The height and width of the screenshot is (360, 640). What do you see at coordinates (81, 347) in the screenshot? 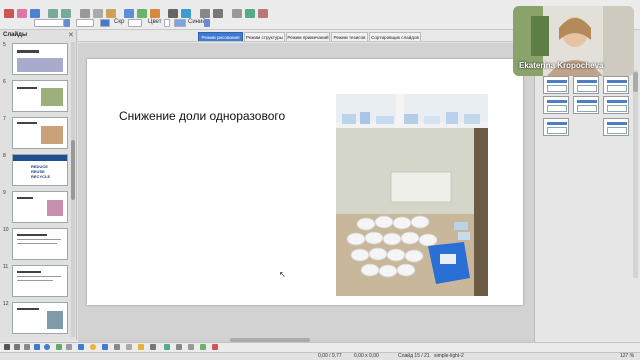
I see `basic-shapes-icon` at bounding box center [81, 347].